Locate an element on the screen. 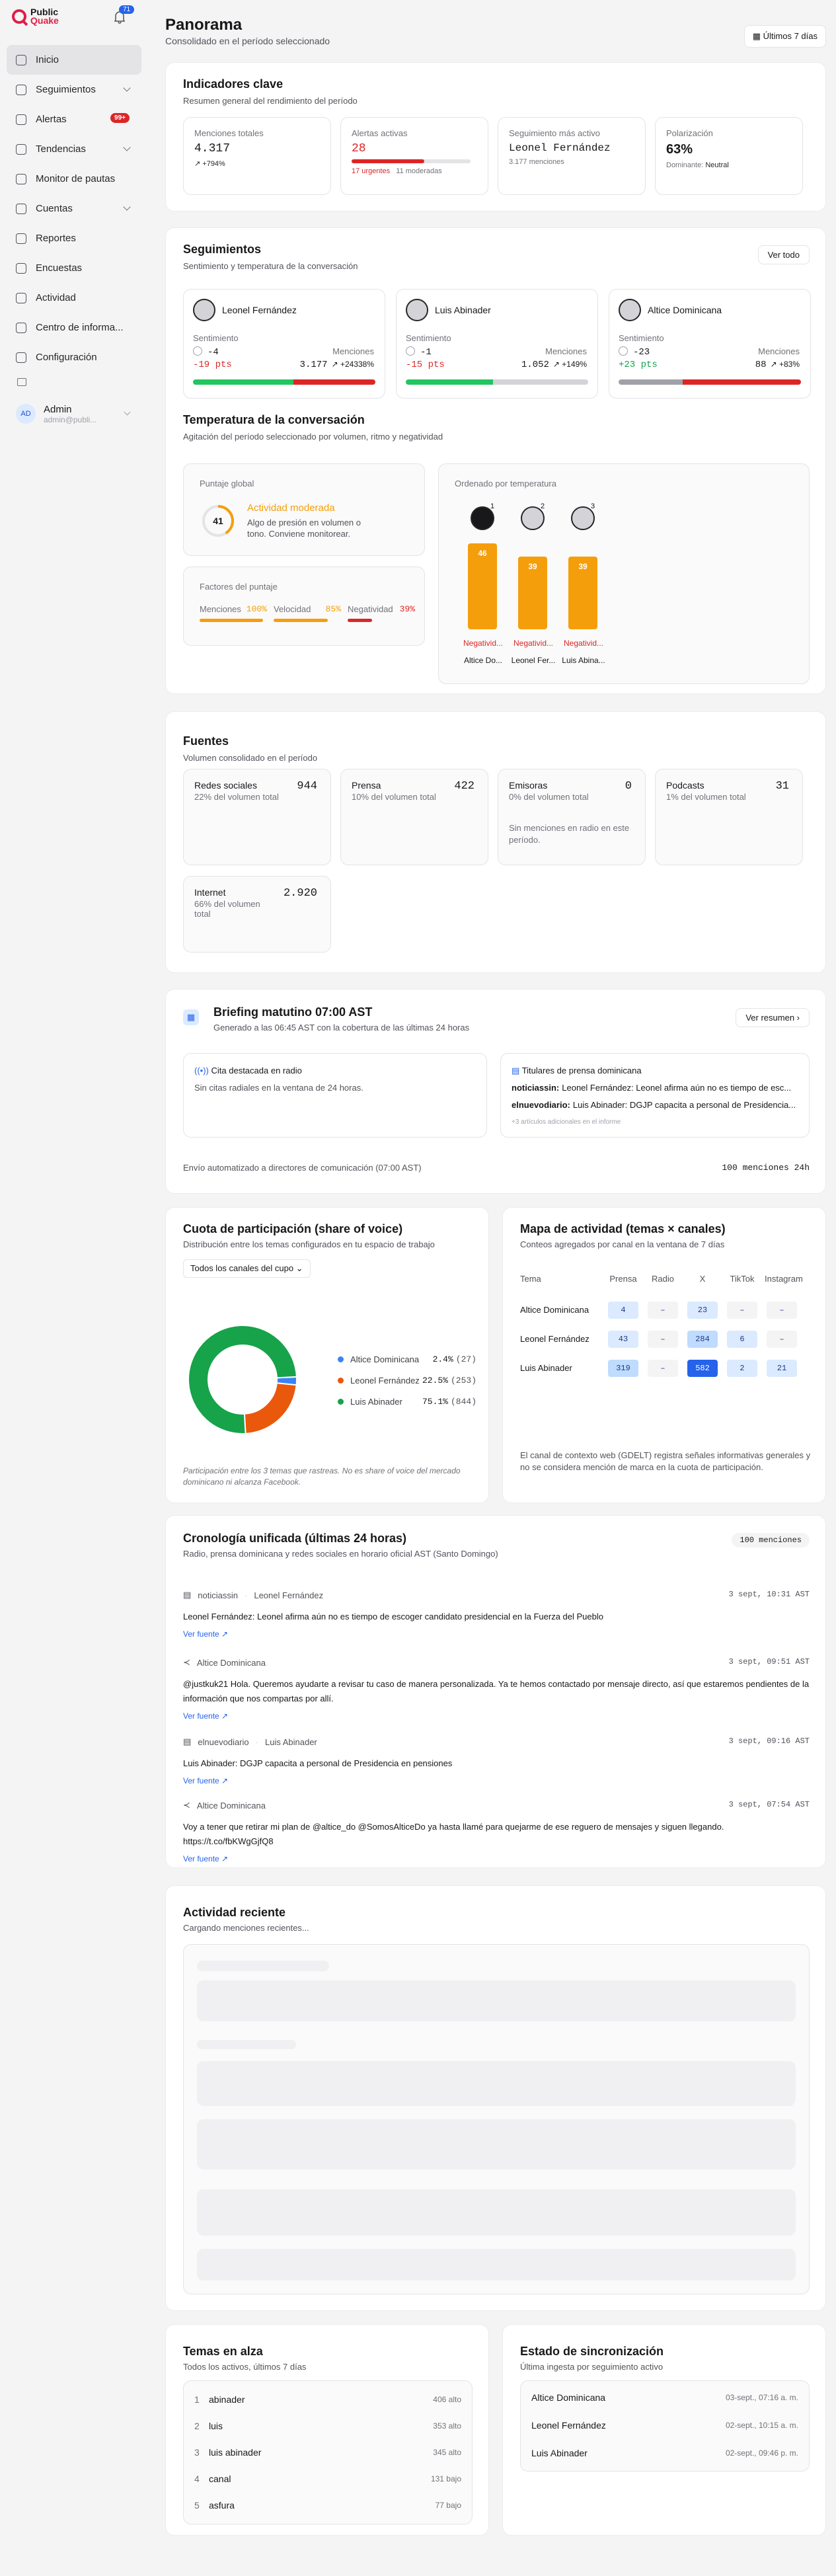 Image resolution: width=836 pixels, height=2576 pixels. trending-item: 4 canal 131 bajo is located at coordinates (327, 2479).